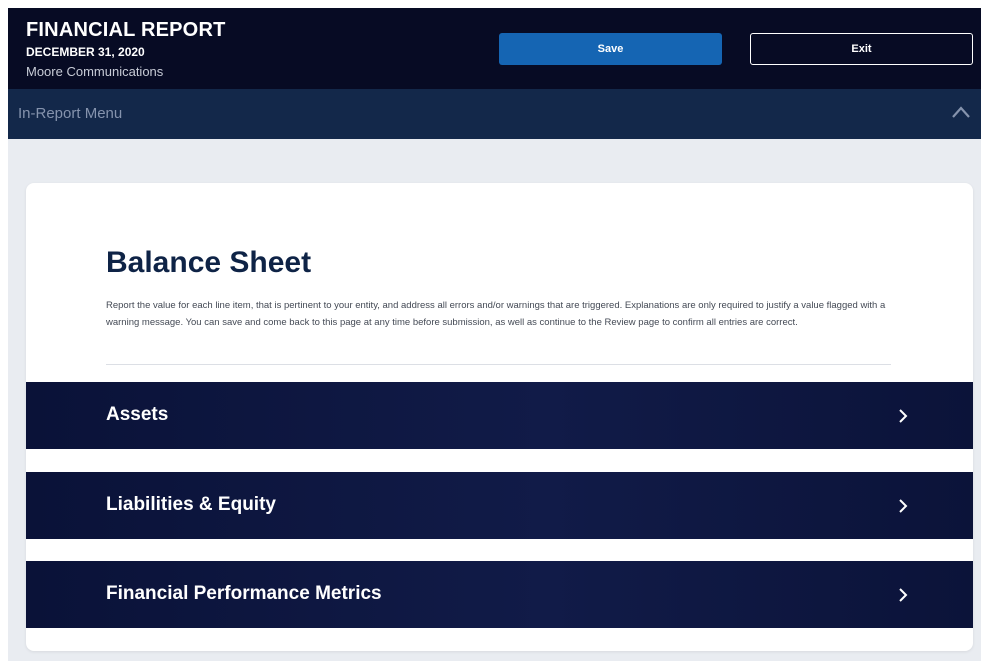 The height and width of the screenshot is (661, 981). What do you see at coordinates (95, 71) in the screenshot?
I see `entity-name: Moore Communications` at bounding box center [95, 71].